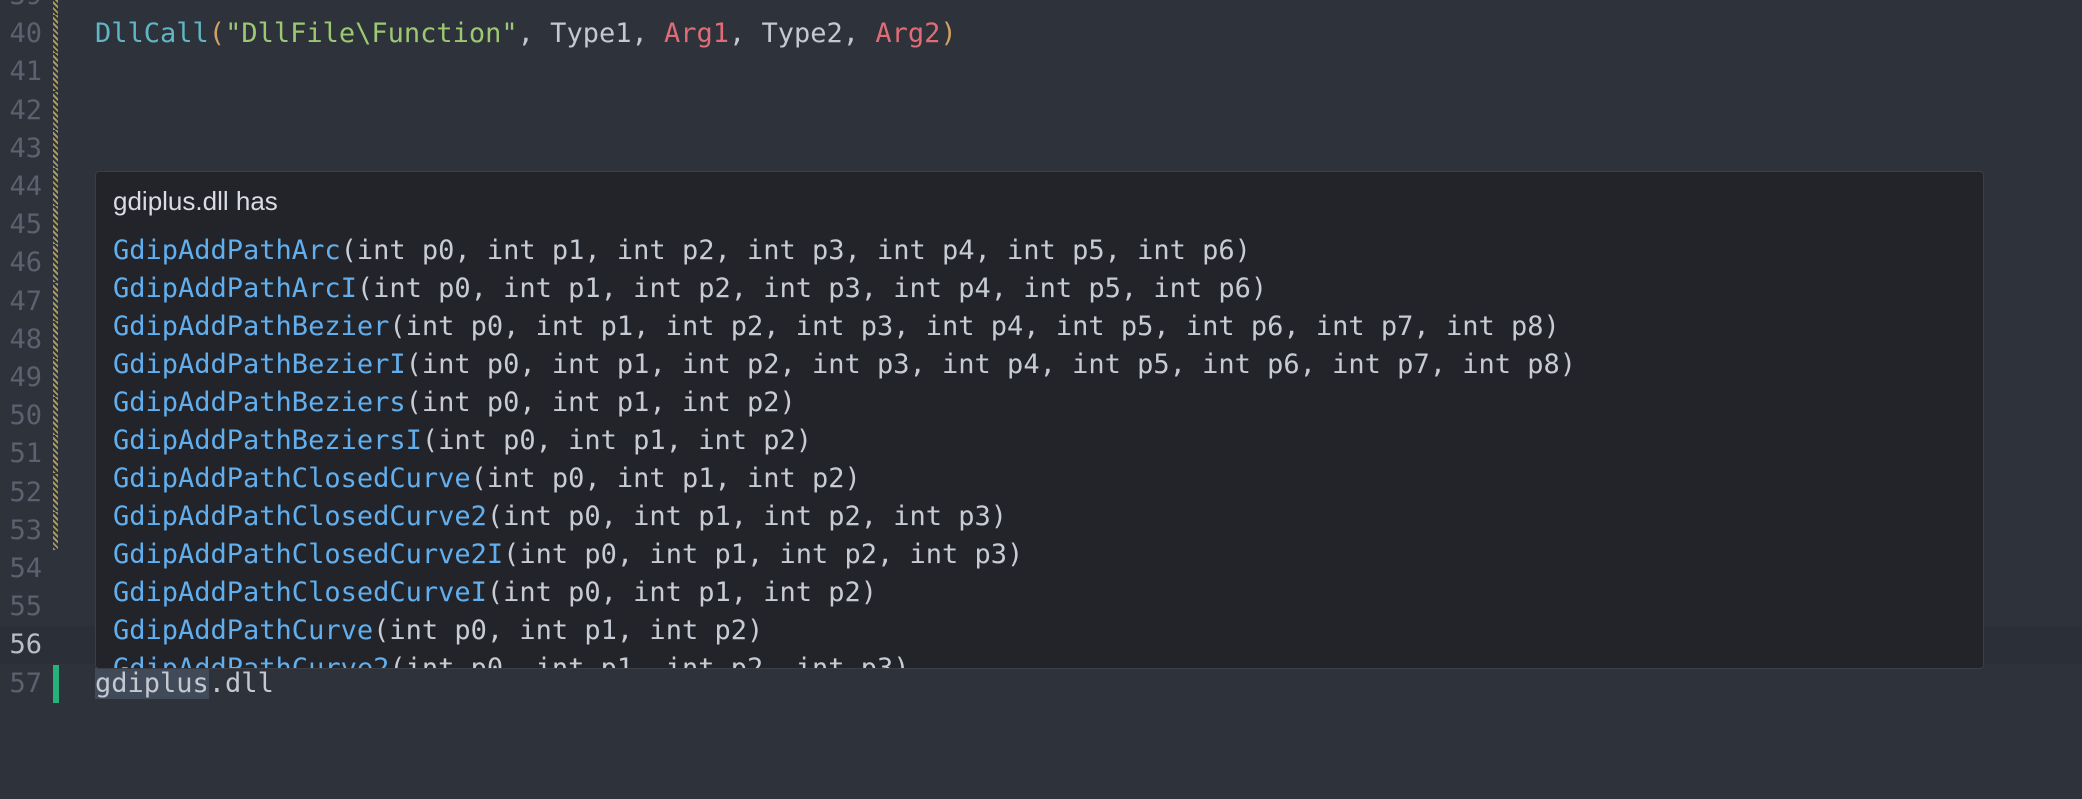  Describe the element at coordinates (300, 516) in the screenshot. I see `function-name: GdipAddPathClosedCurve2` at that location.